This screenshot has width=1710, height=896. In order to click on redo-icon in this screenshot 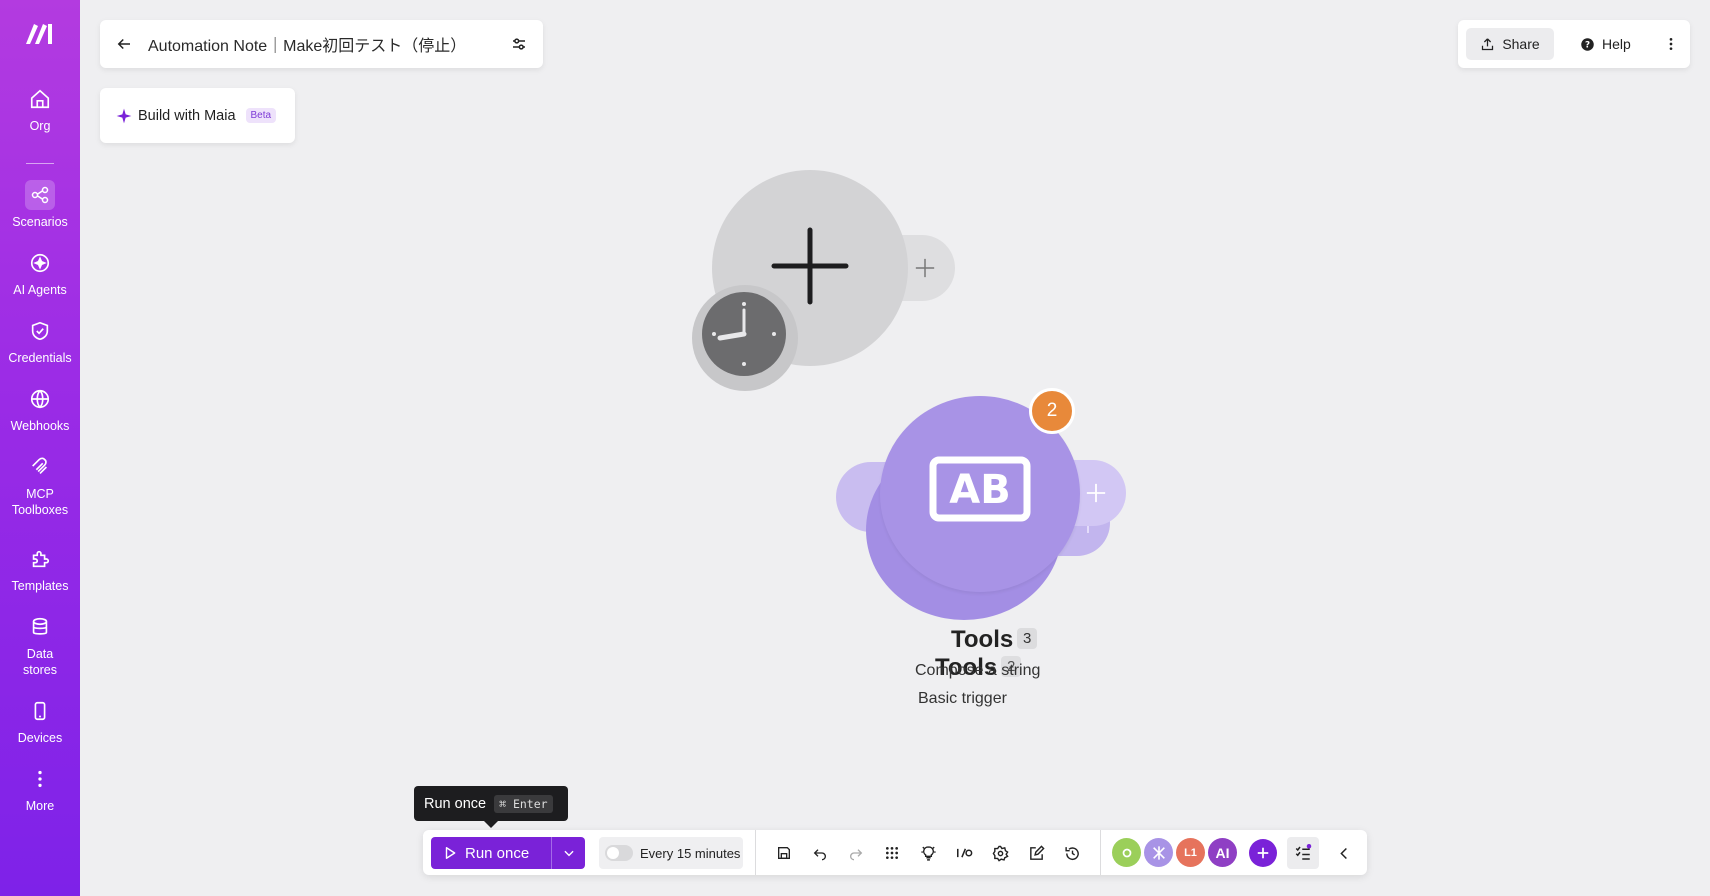, I will do `click(856, 855)`.